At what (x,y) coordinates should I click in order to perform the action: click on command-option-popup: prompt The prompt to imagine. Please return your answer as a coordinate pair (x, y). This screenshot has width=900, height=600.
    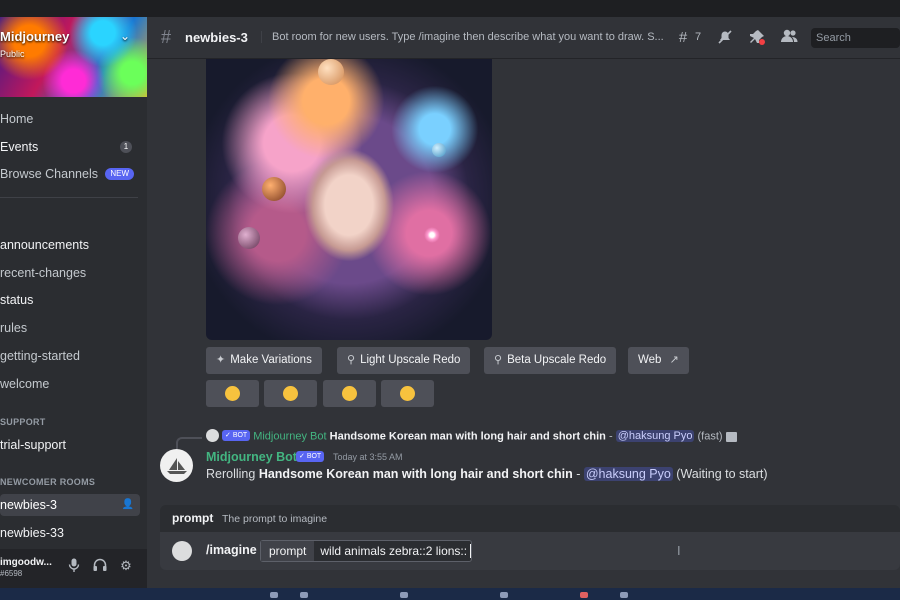
    Looking at the image, I should click on (530, 518).